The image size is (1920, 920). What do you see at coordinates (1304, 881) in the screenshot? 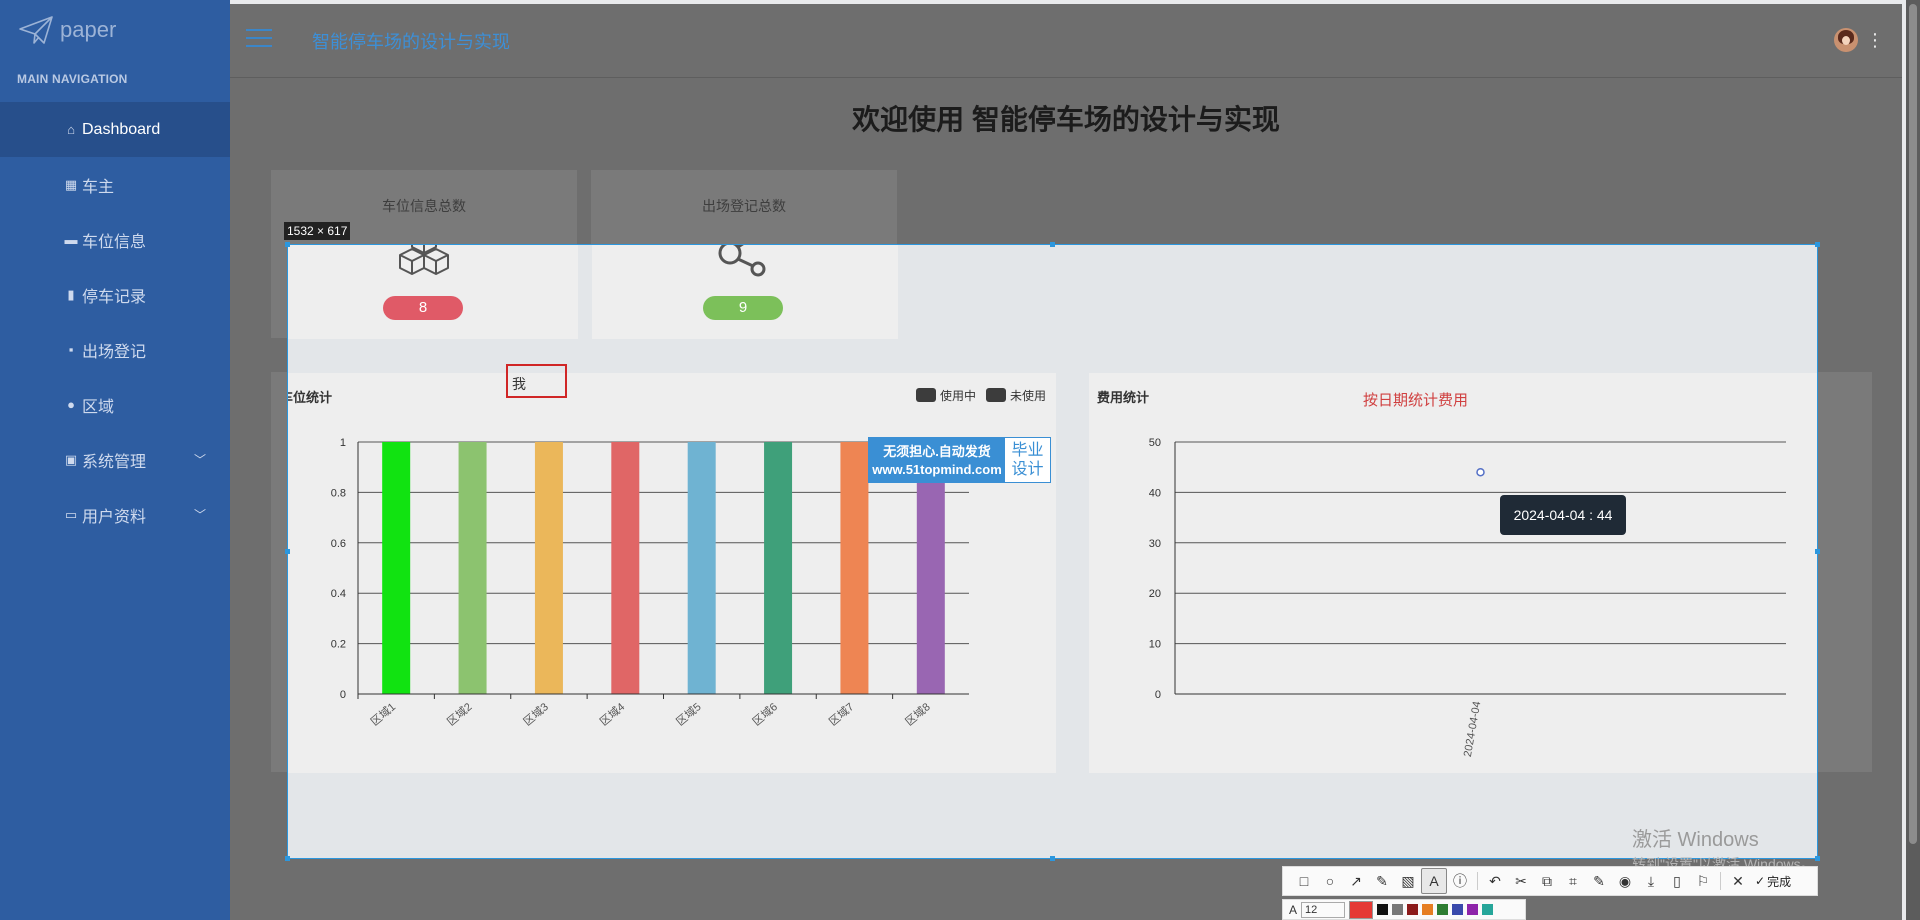
I see `rectangle-tool-icon: □` at bounding box center [1304, 881].